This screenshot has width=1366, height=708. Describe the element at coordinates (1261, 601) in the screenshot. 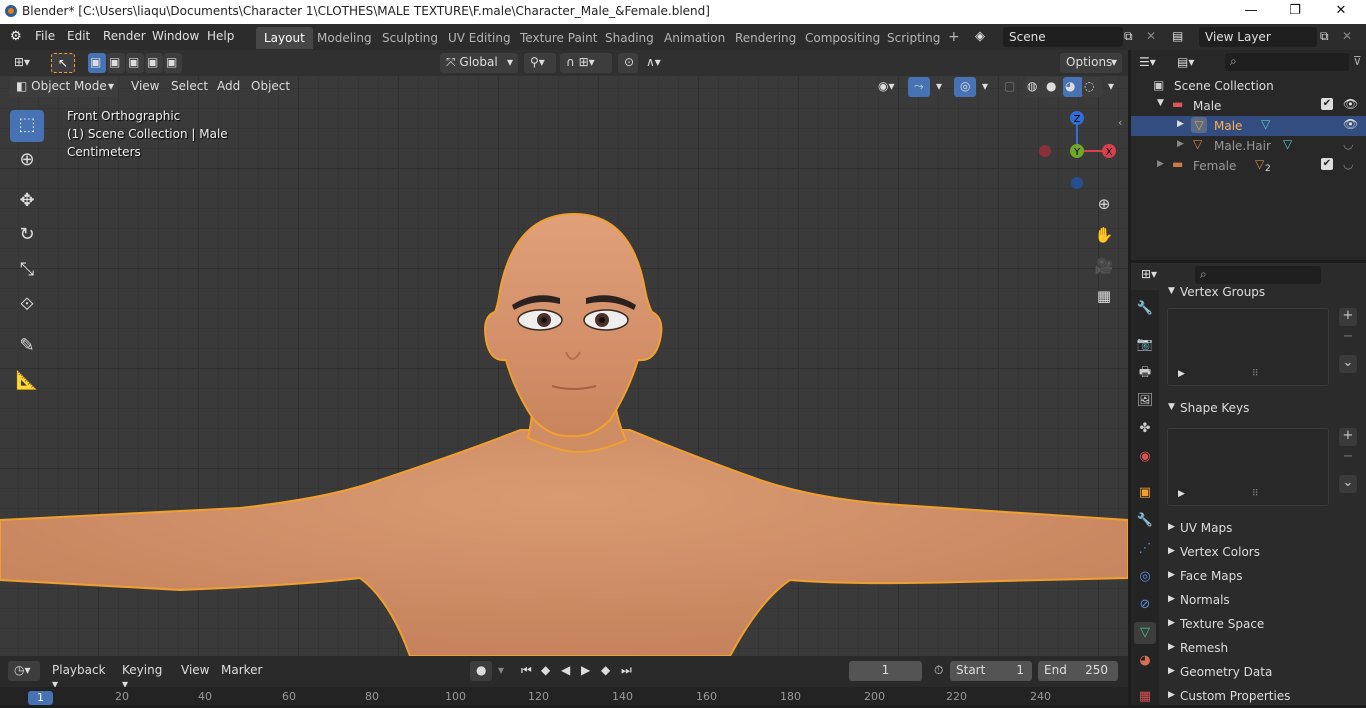

I see `panel-normals: ▶ Normals` at that location.